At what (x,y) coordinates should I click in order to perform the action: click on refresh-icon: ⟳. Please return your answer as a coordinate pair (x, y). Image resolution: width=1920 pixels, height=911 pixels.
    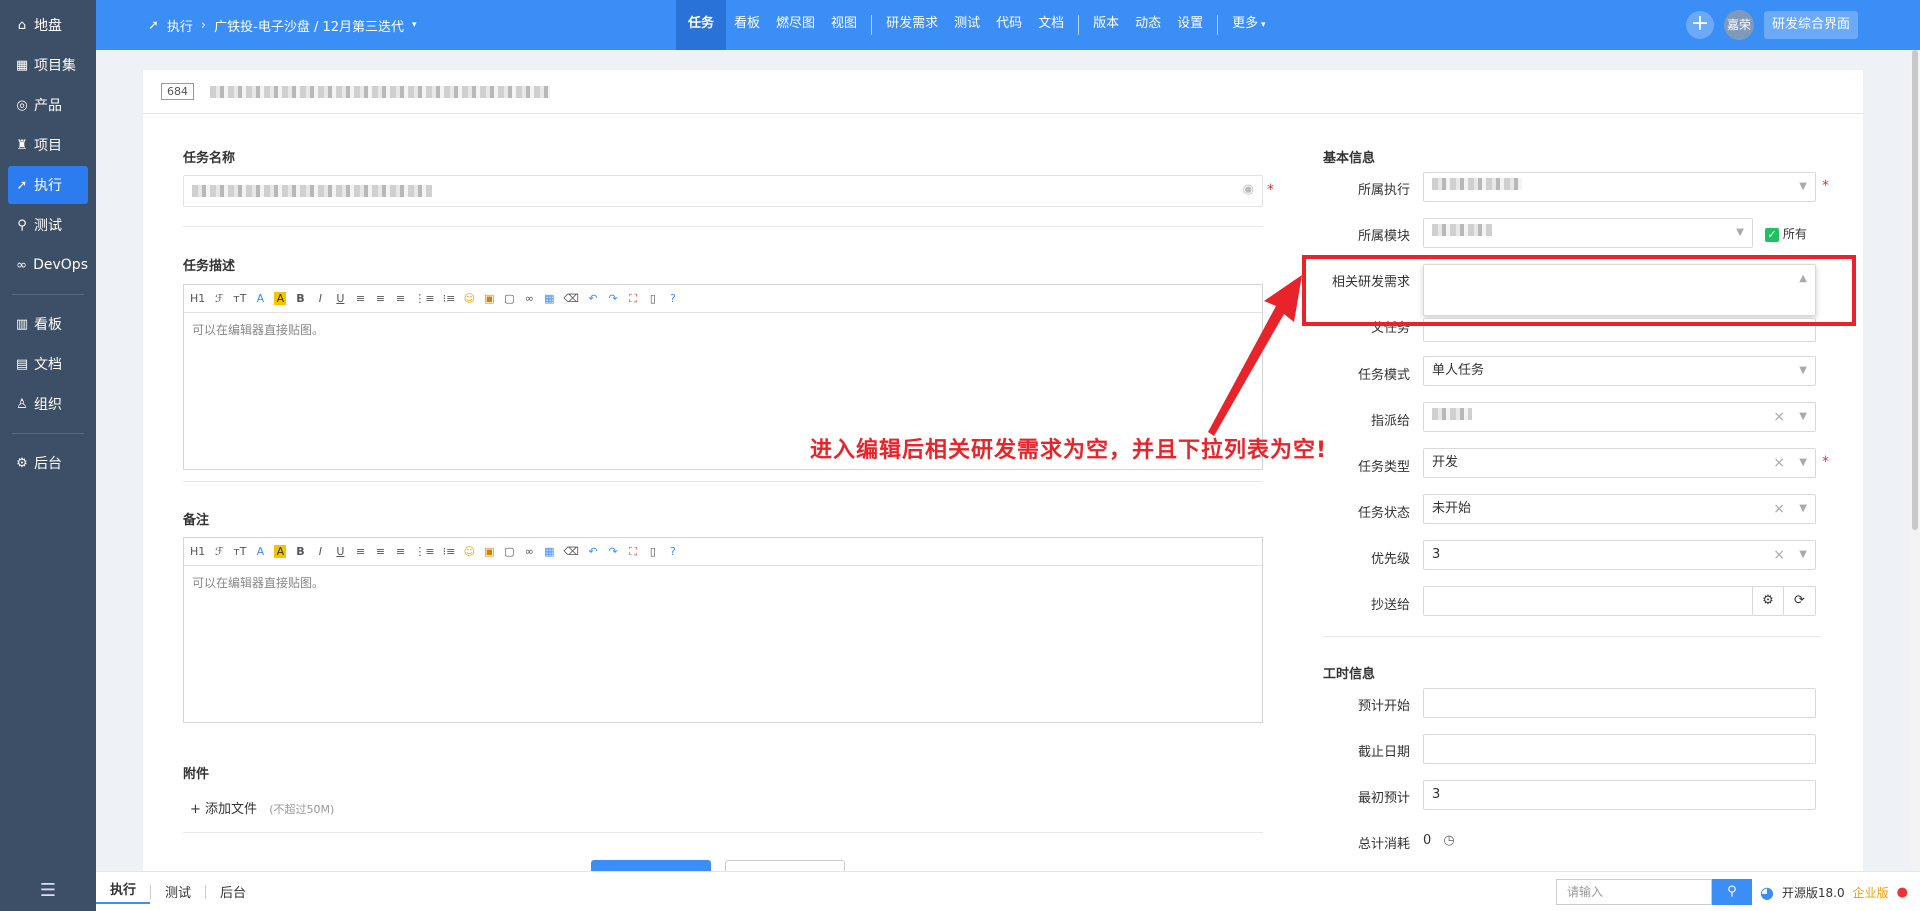
    Looking at the image, I should click on (1799, 601).